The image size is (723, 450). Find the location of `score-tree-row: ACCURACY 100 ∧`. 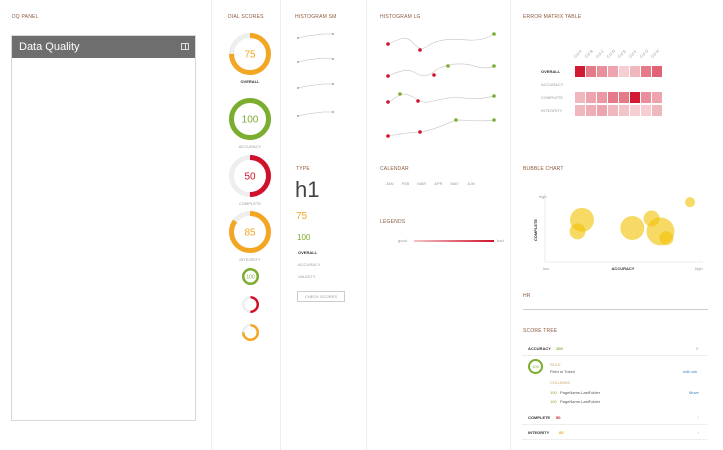

score-tree-row: ACCURACY 100 ∧ is located at coordinates (614, 349).